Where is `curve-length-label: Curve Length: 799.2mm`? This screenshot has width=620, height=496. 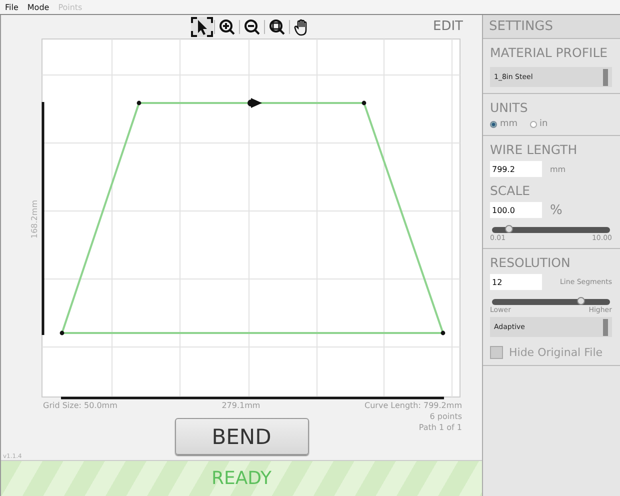
curve-length-label: Curve Length: 799.2mm is located at coordinates (413, 405).